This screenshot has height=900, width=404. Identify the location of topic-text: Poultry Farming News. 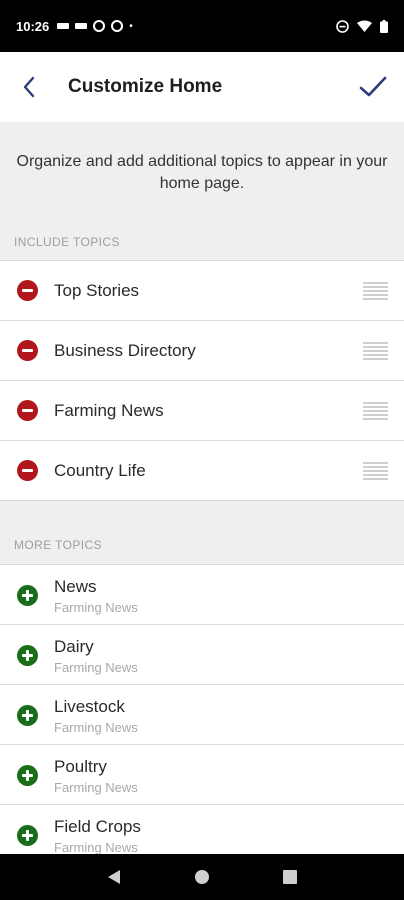
(96, 771).